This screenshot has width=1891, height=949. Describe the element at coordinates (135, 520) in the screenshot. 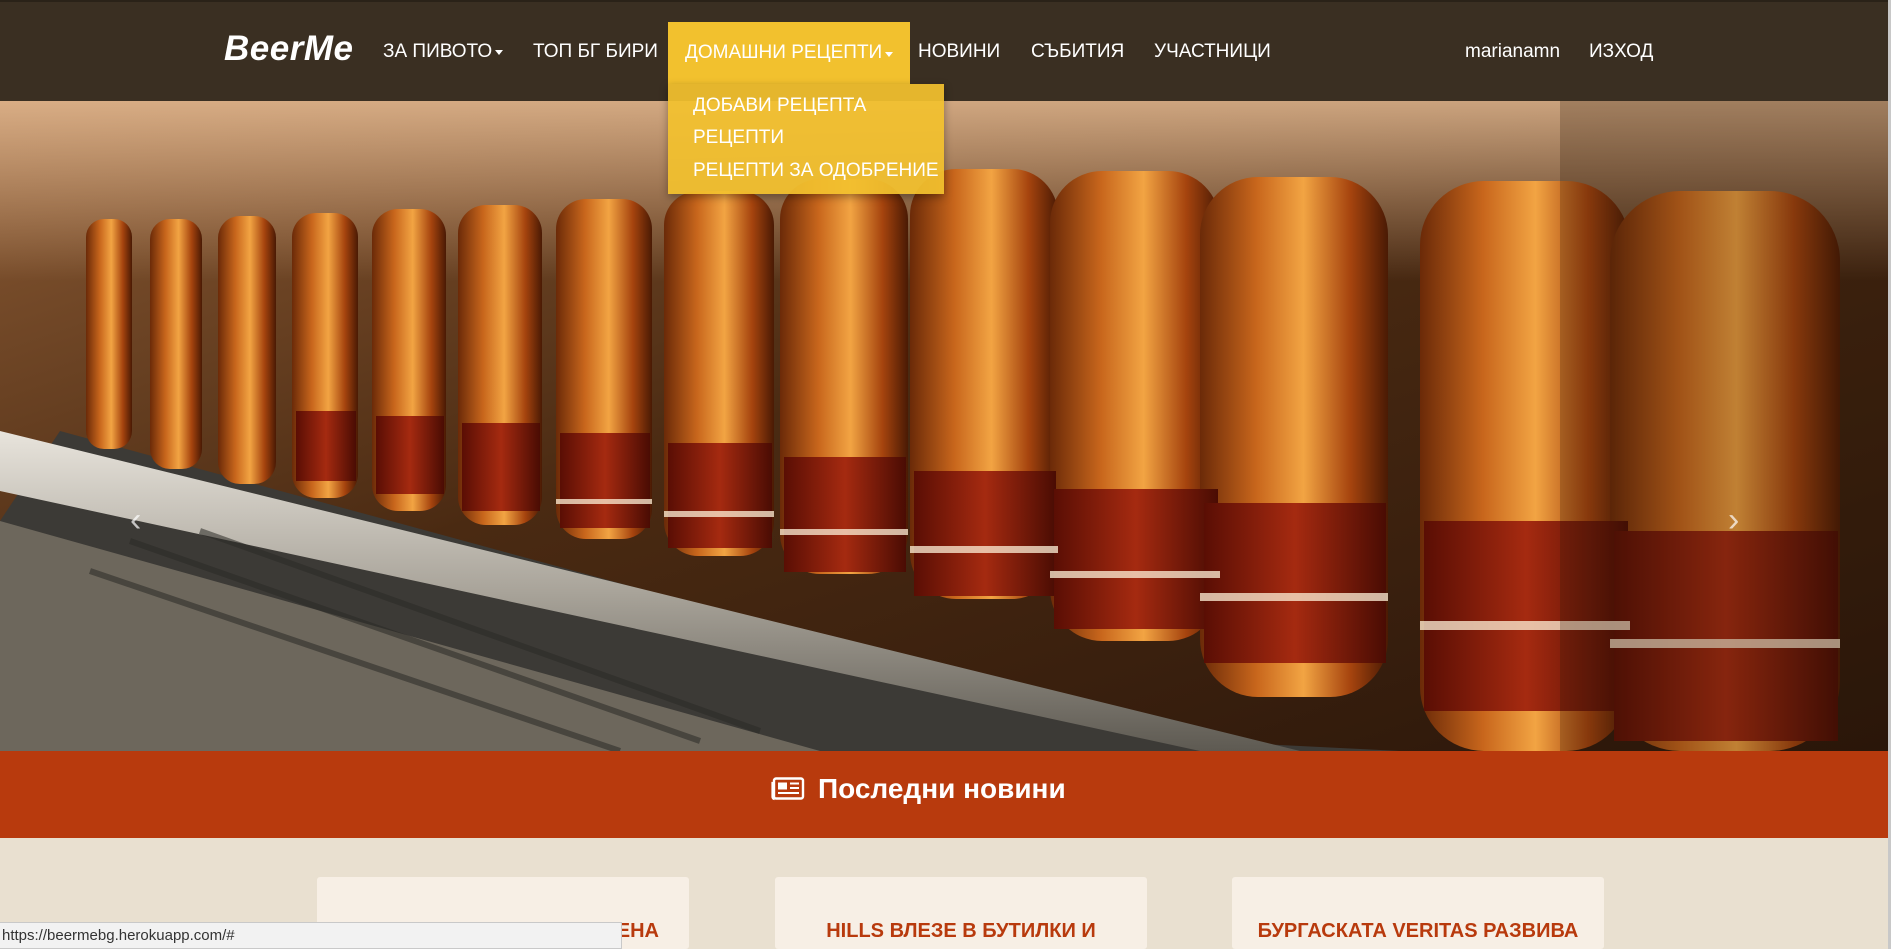

I see `carousel-prev-arrow: ‹` at that location.